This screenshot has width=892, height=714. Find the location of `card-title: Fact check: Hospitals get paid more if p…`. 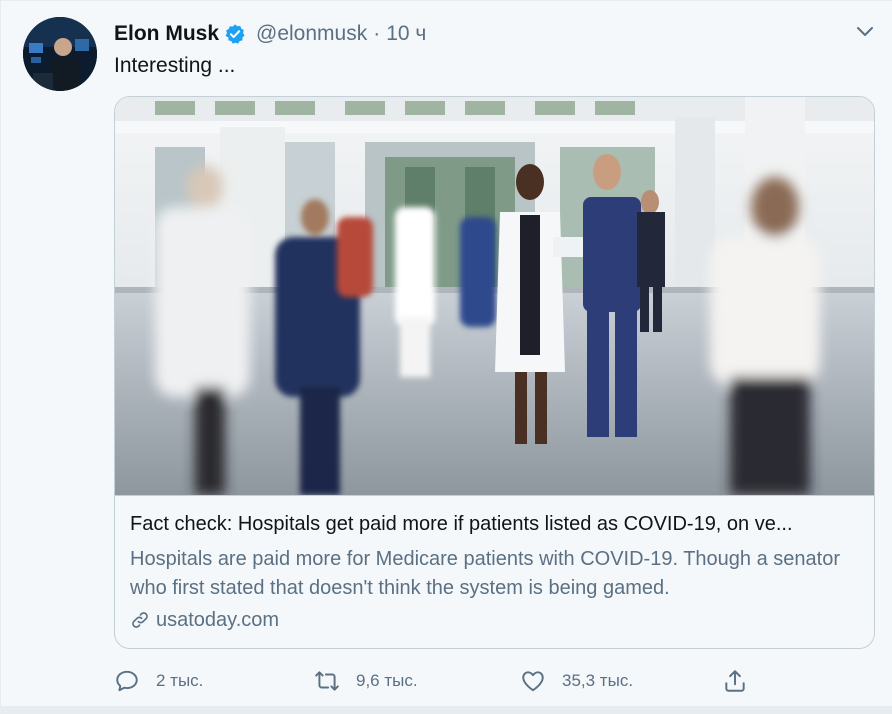

card-title: Fact check: Hospitals get paid more if p… is located at coordinates (497, 524).